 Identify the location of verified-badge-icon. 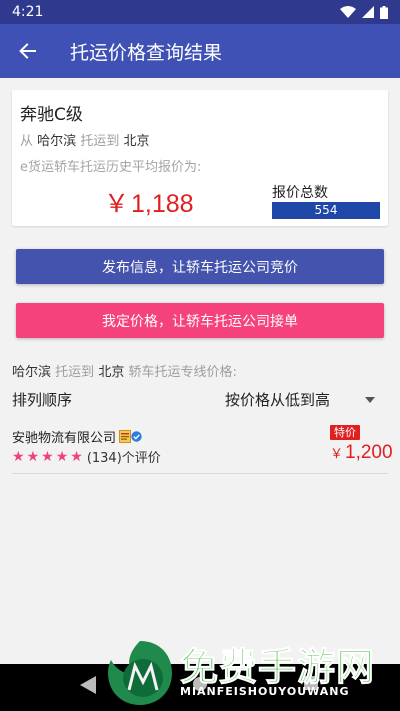
(136, 436).